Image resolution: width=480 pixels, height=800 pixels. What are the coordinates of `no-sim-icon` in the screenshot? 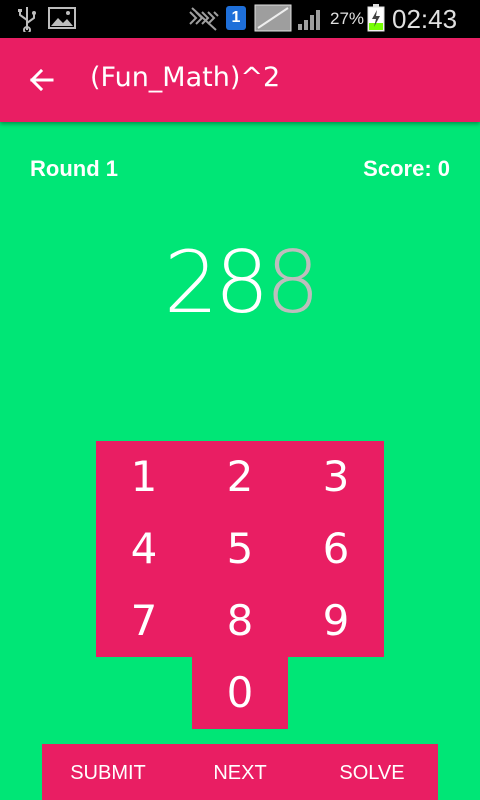 It's located at (273, 18).